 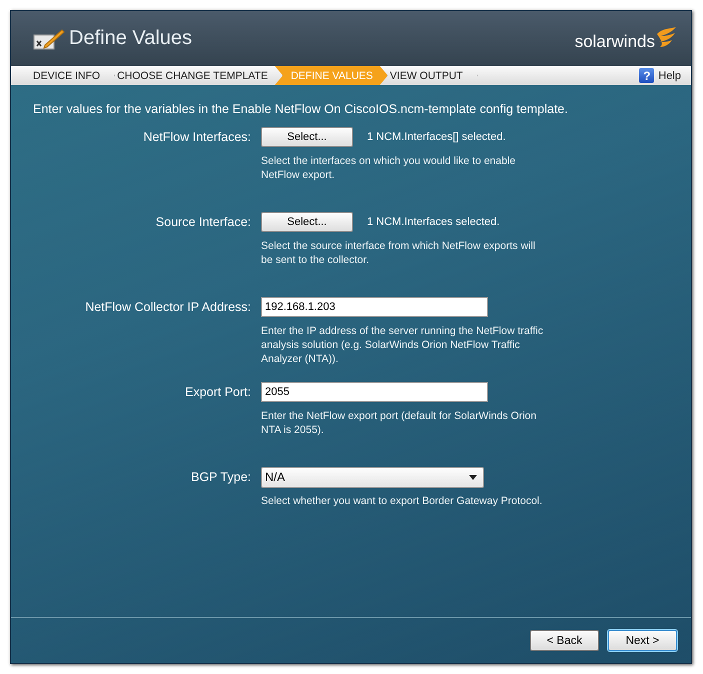 I want to click on wizard-button: Next >, so click(x=642, y=640).